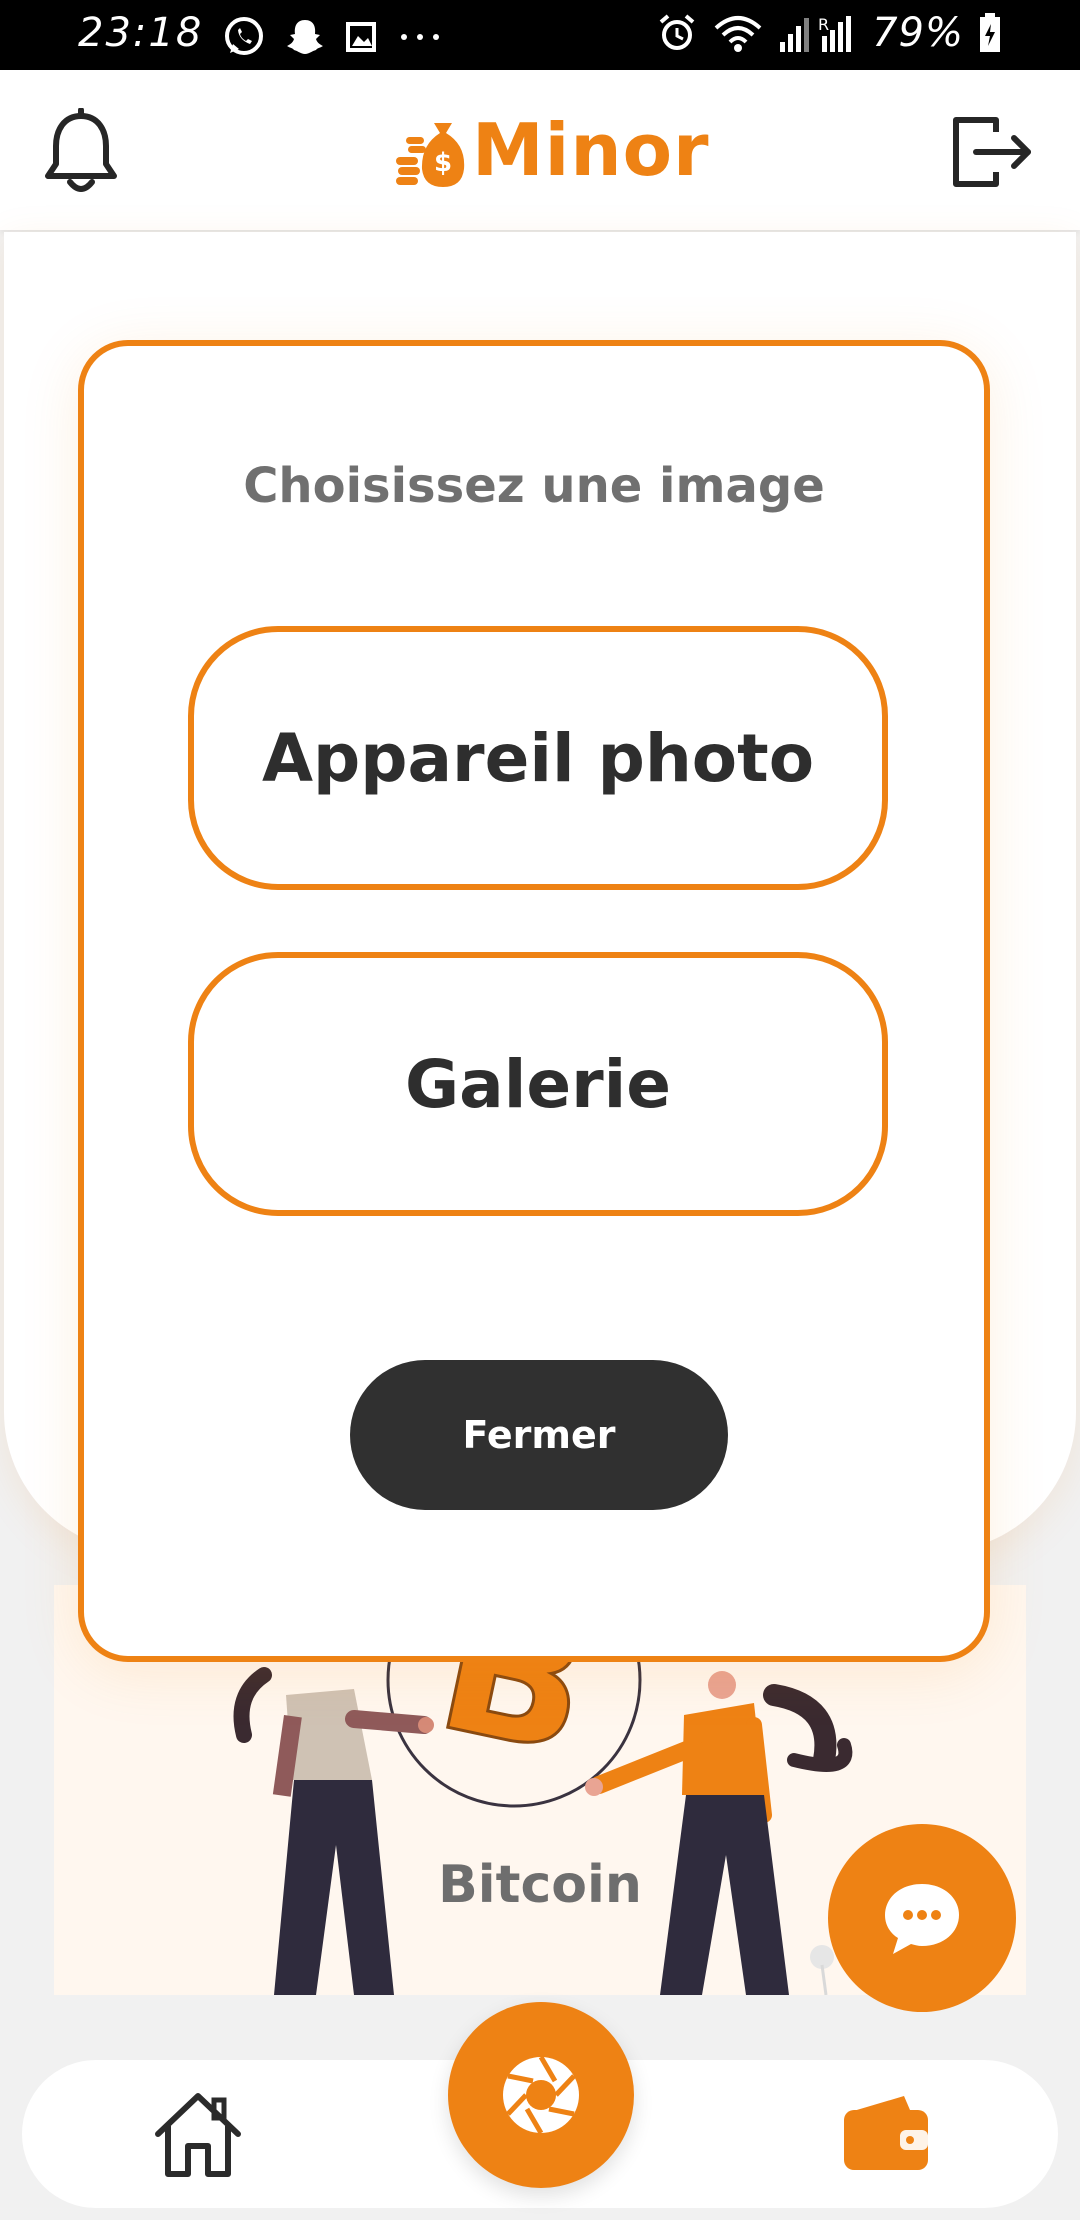 The image size is (1080, 2220). I want to click on chat-button, so click(922, 1918).